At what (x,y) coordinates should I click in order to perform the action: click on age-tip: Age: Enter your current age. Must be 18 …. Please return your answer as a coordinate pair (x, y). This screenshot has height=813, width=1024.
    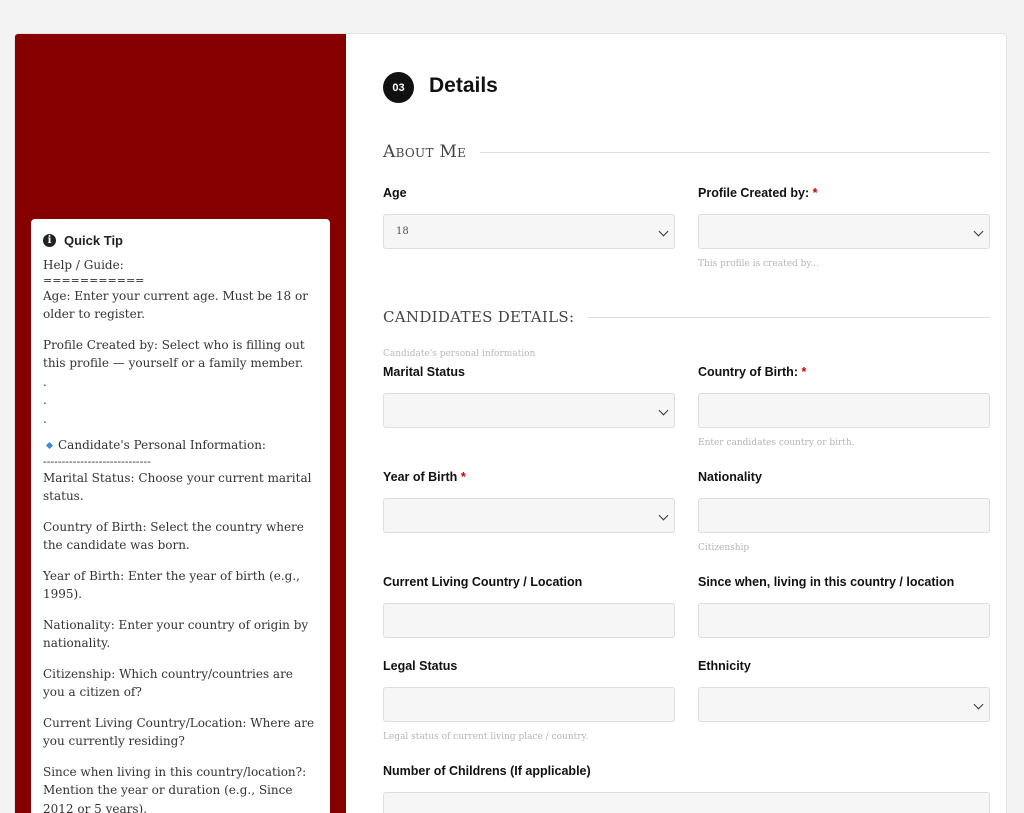
    Looking at the image, I should click on (175, 305).